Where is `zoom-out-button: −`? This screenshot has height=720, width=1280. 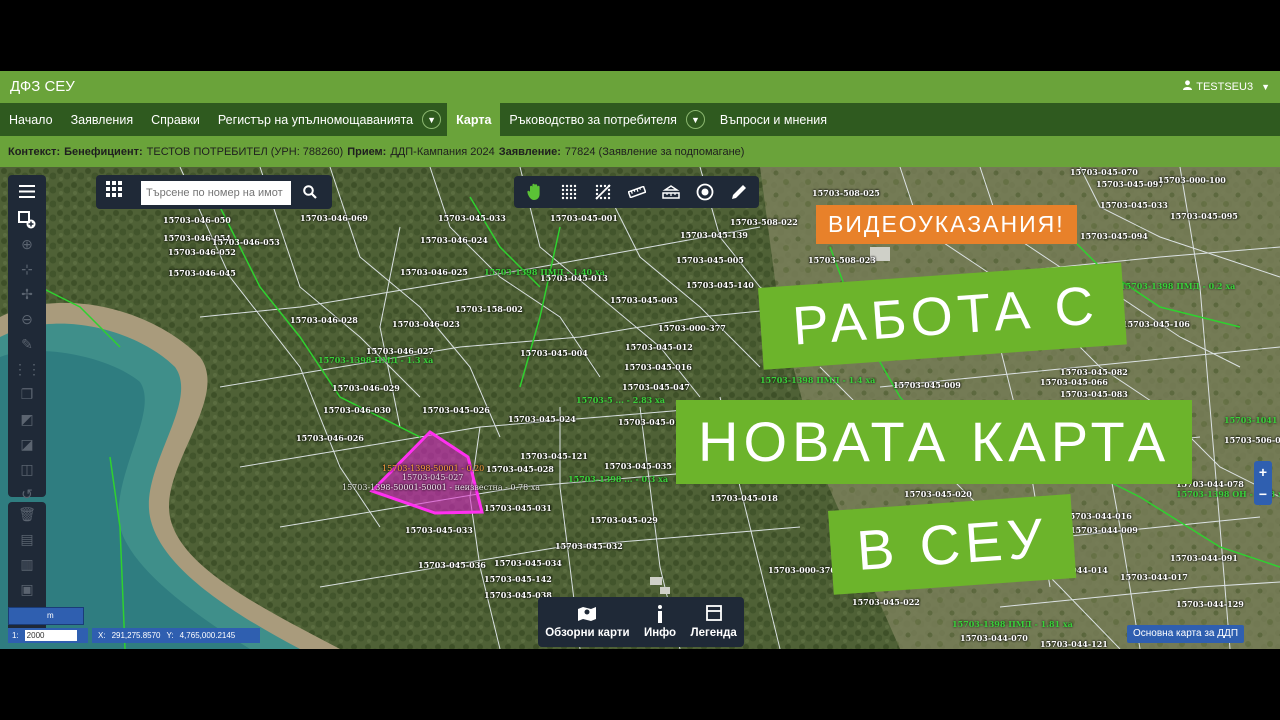
zoom-out-button: − is located at coordinates (1263, 494).